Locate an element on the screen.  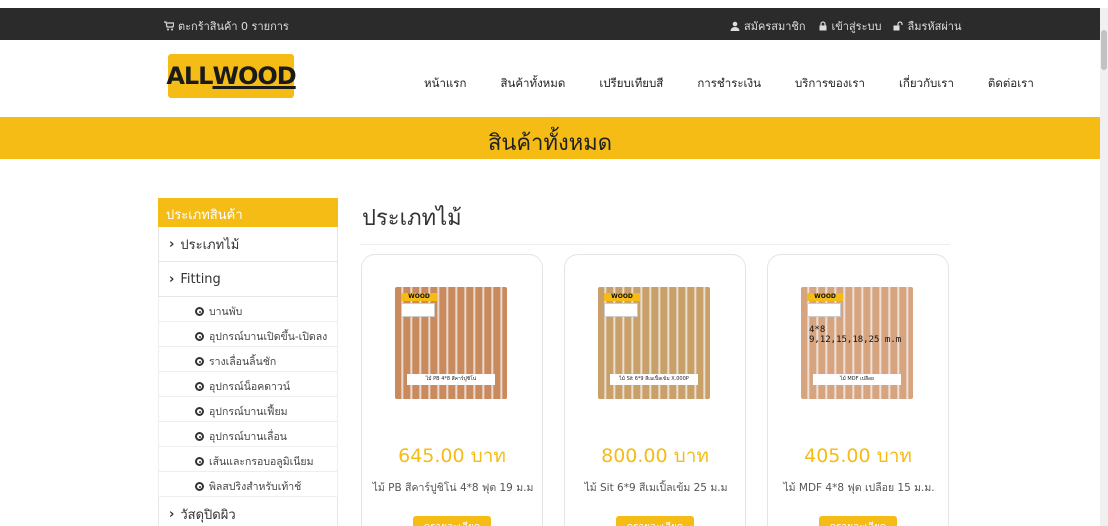
sidebar-item-wood-types: › ประเภทไม้ is located at coordinates (248, 244).